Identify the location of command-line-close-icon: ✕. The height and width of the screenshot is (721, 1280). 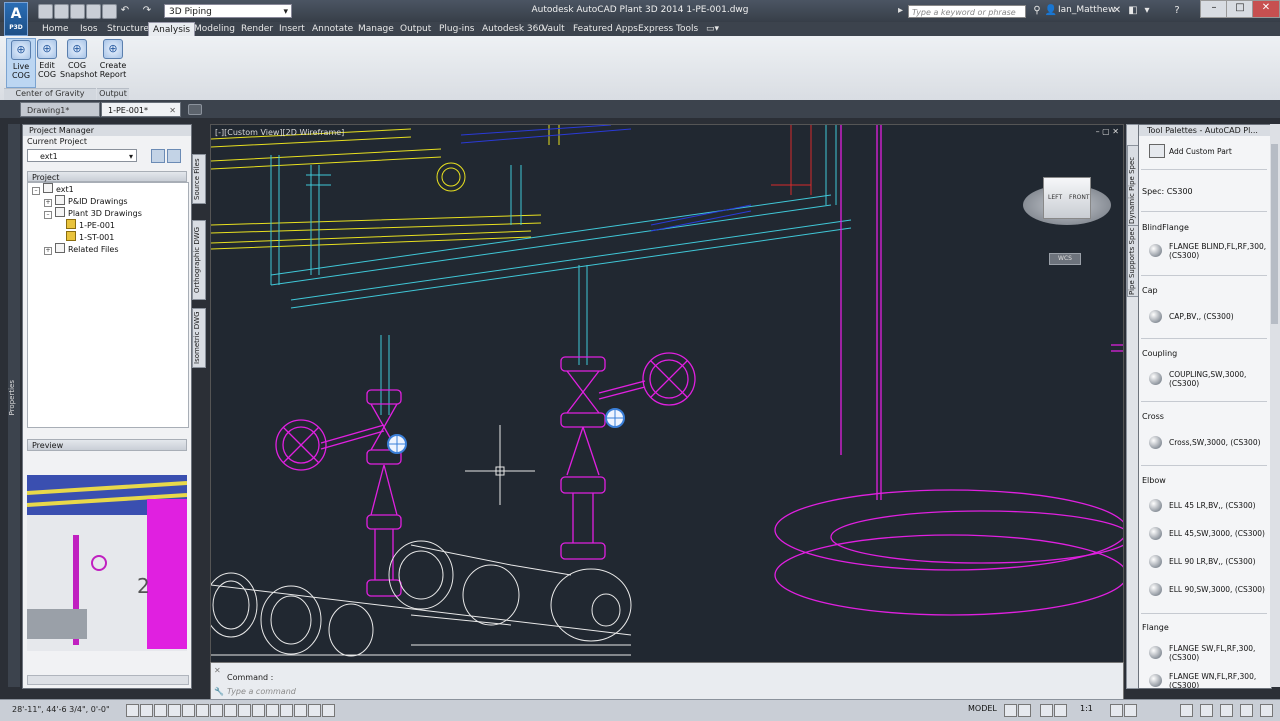
(217, 670).